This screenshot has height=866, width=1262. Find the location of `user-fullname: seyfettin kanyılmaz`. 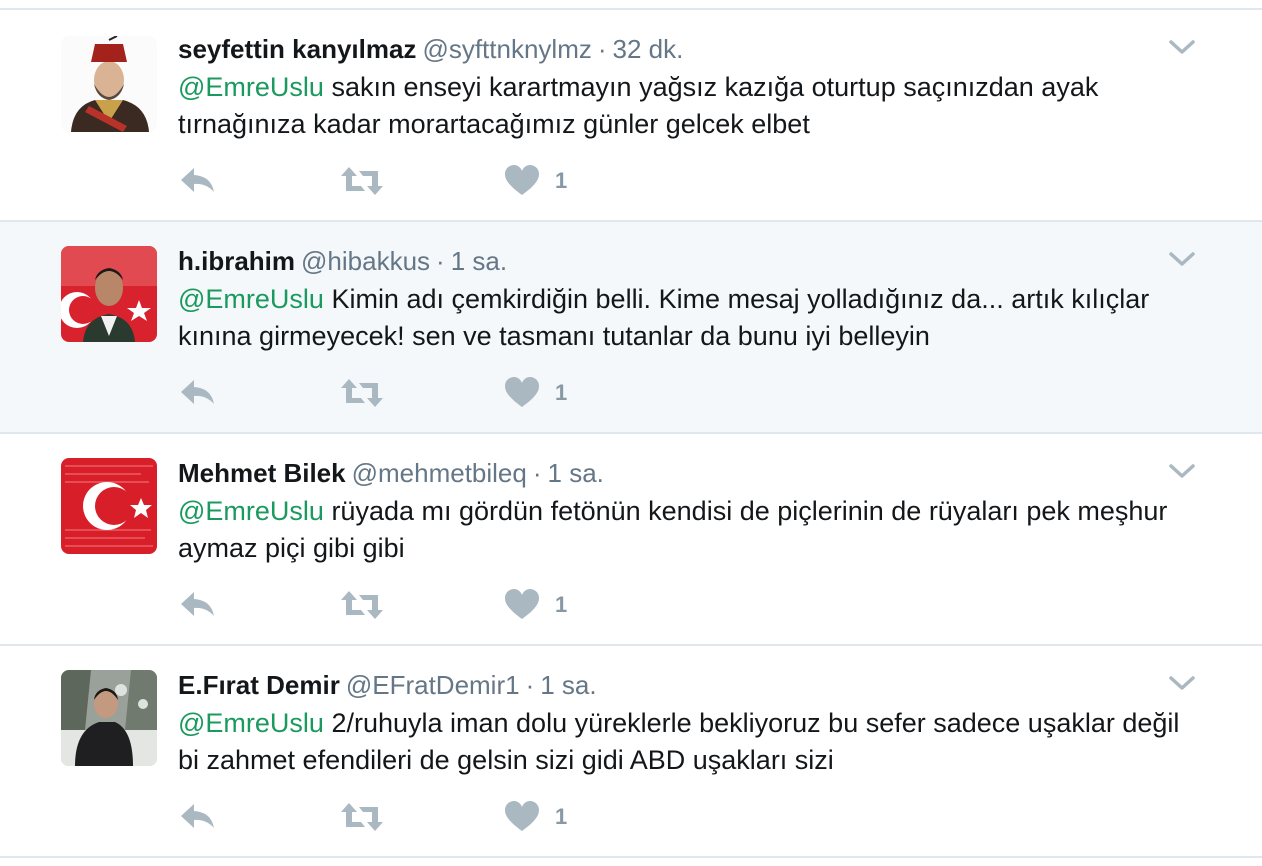

user-fullname: seyfettin kanyılmaz is located at coordinates (297, 49).